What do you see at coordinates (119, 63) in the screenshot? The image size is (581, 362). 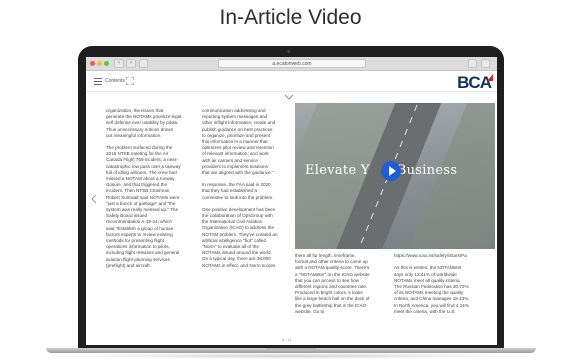 I see `back-button: ‹` at bounding box center [119, 63].